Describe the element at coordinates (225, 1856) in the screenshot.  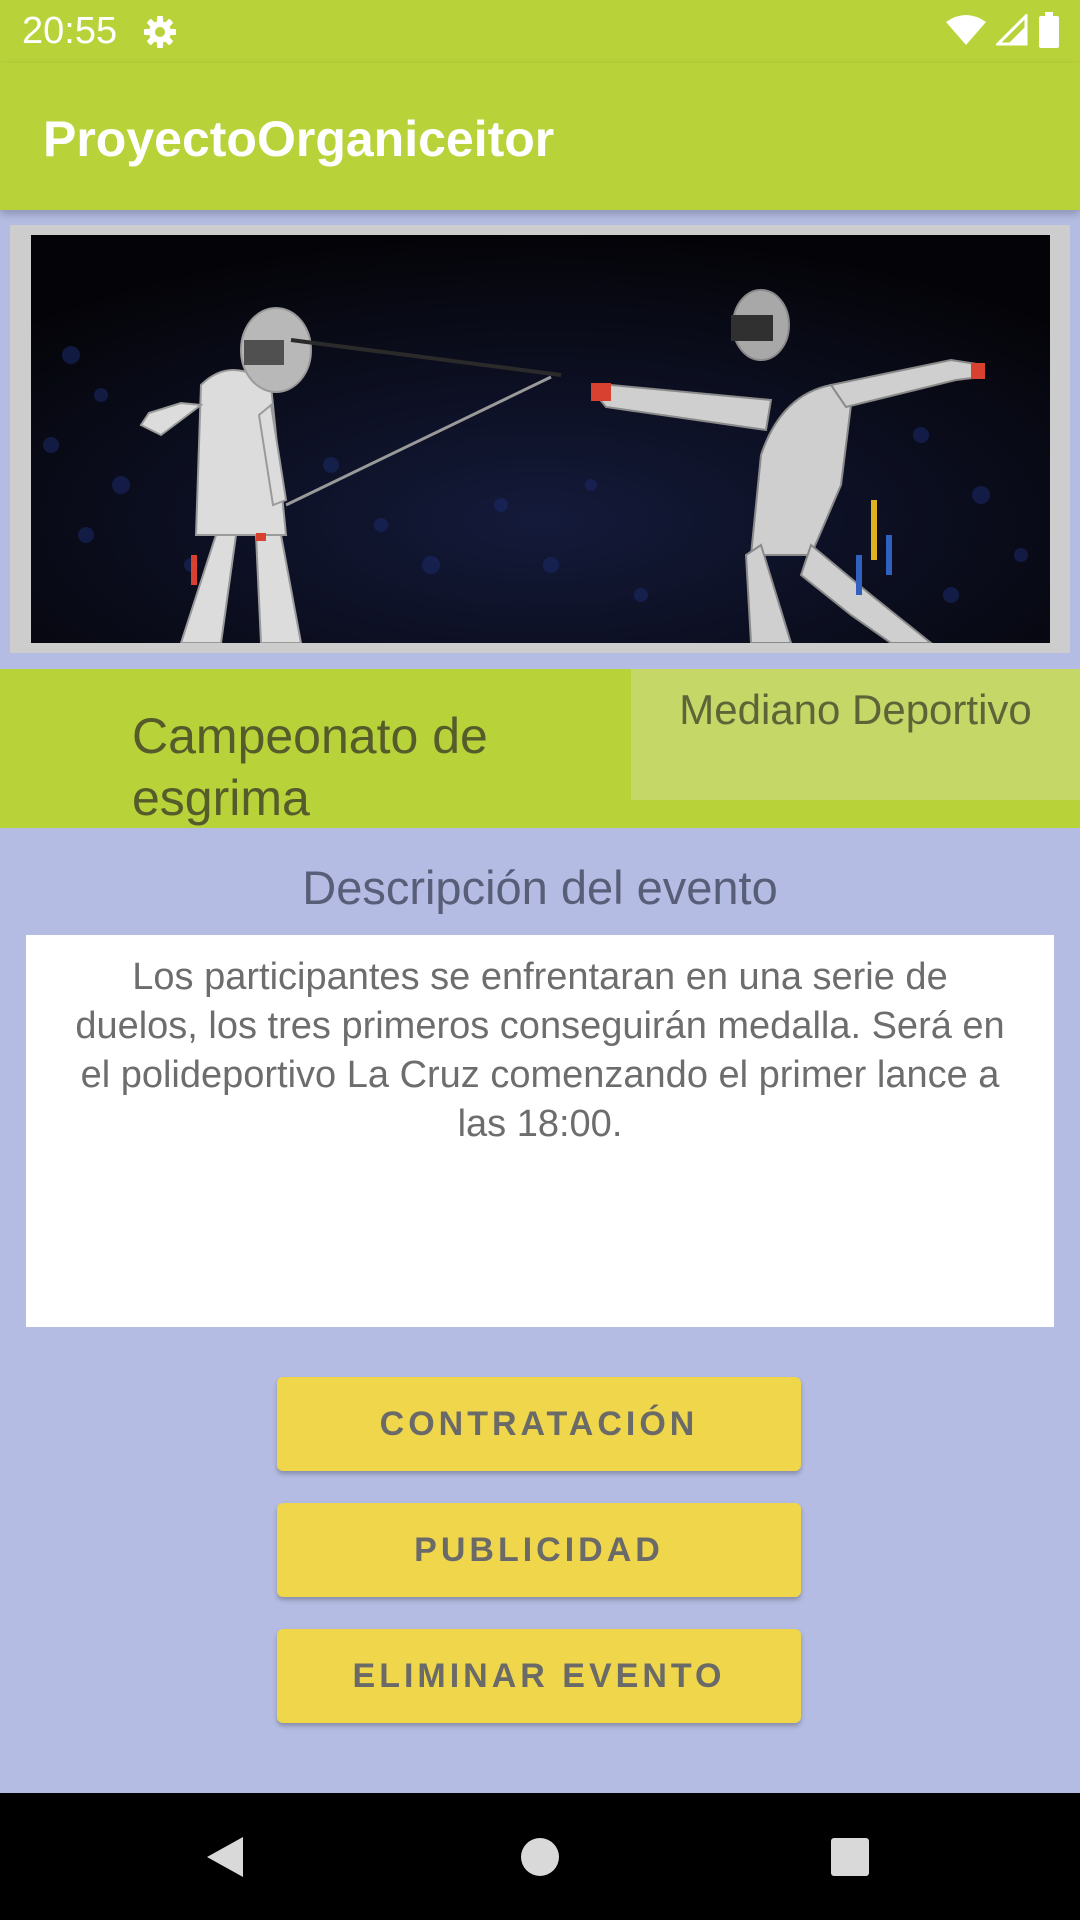
I see `back-icon` at that location.